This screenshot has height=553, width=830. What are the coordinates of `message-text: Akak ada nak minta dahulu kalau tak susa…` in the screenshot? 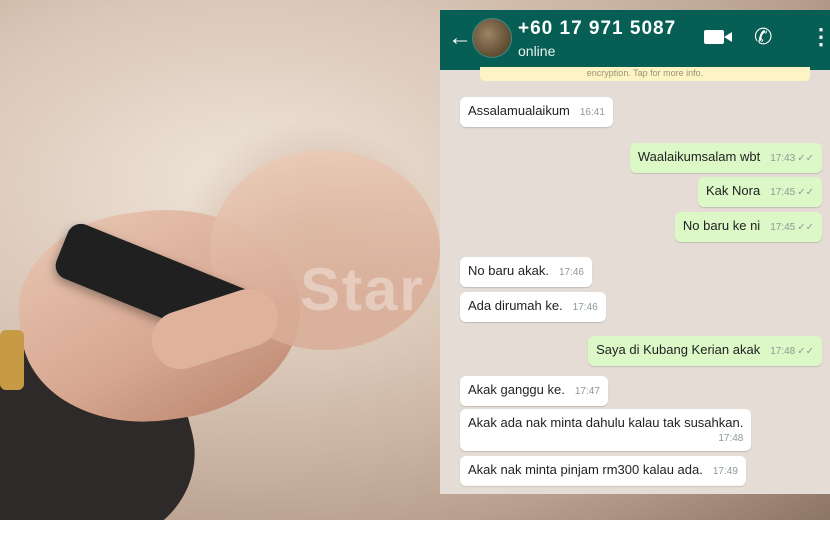 It's located at (606, 422).